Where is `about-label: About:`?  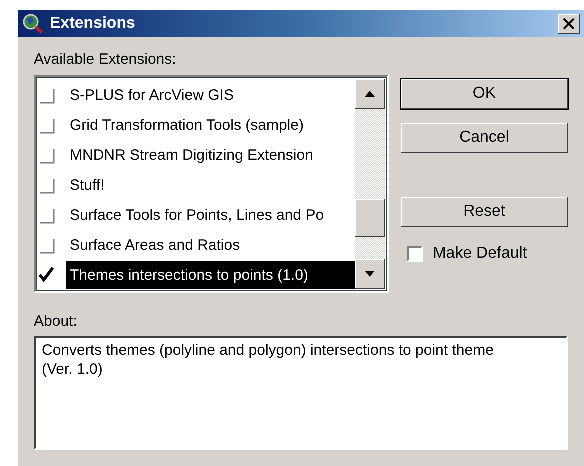
about-label: About: is located at coordinates (56, 321).